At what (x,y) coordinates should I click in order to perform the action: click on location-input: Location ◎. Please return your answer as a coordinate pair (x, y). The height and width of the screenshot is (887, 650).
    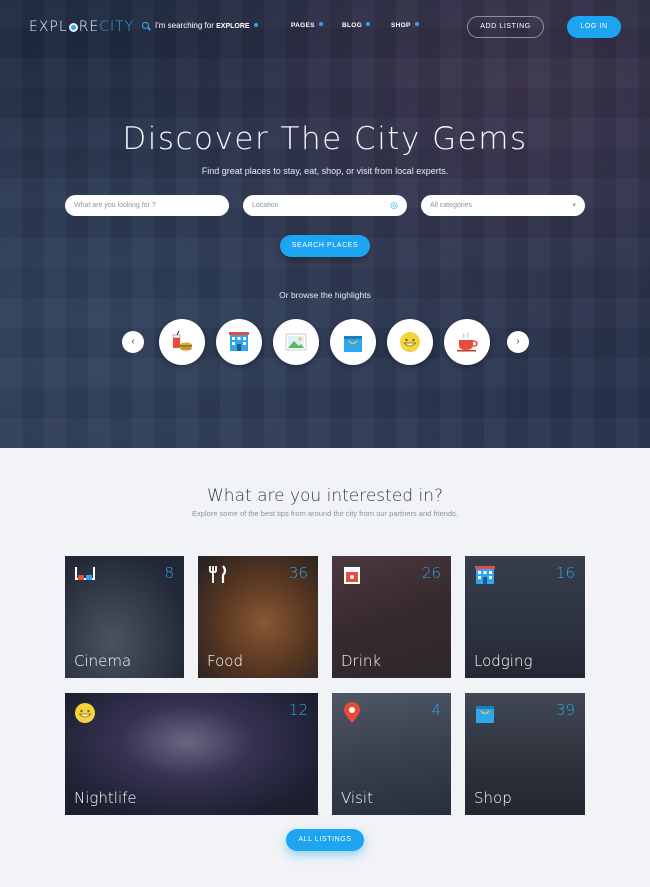
    Looking at the image, I should click on (325, 205).